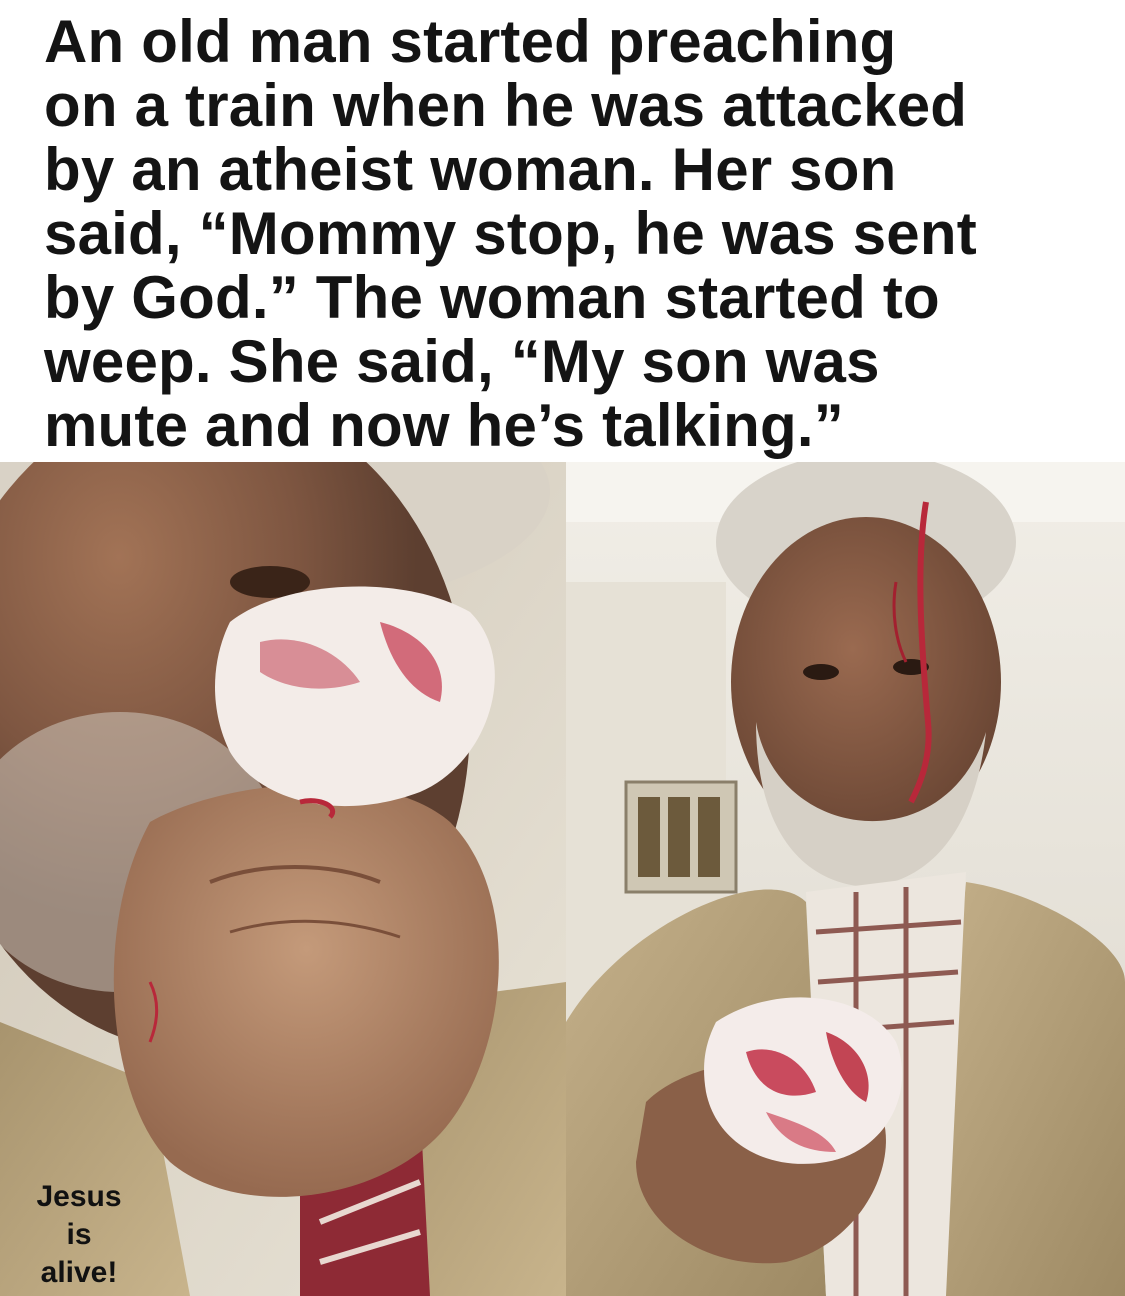 Image resolution: width=1125 pixels, height=1296 pixels. Describe the element at coordinates (462, 361) in the screenshot. I see `caption-line: weep. She said, “My son was` at that location.